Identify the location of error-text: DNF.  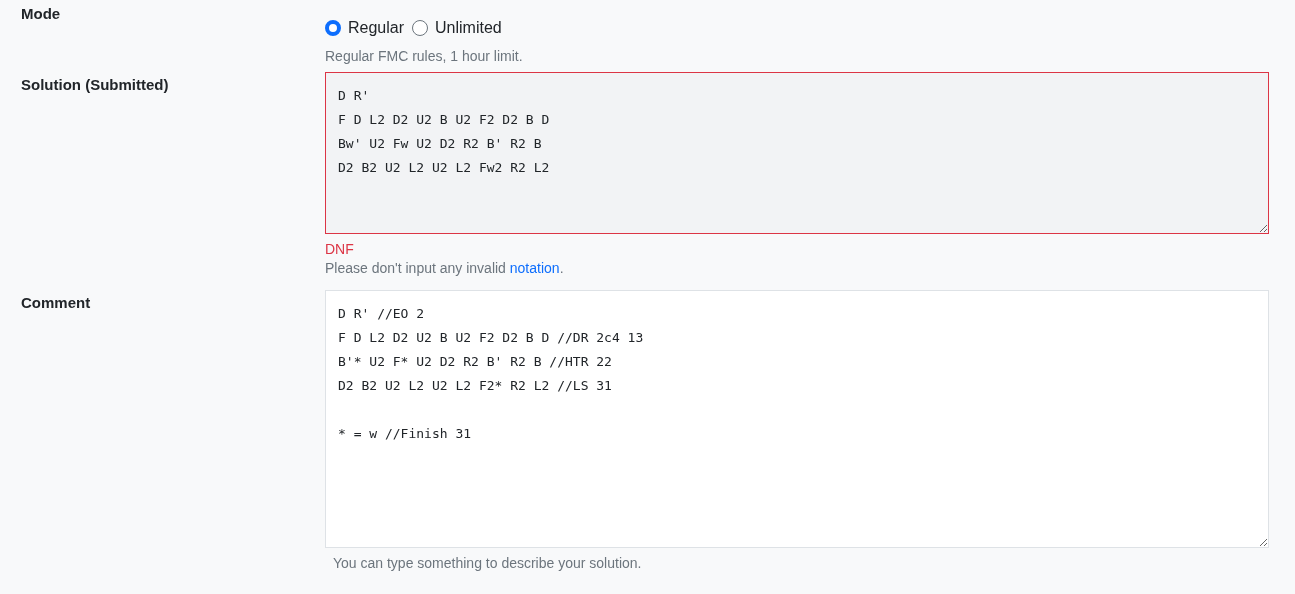
(340, 249).